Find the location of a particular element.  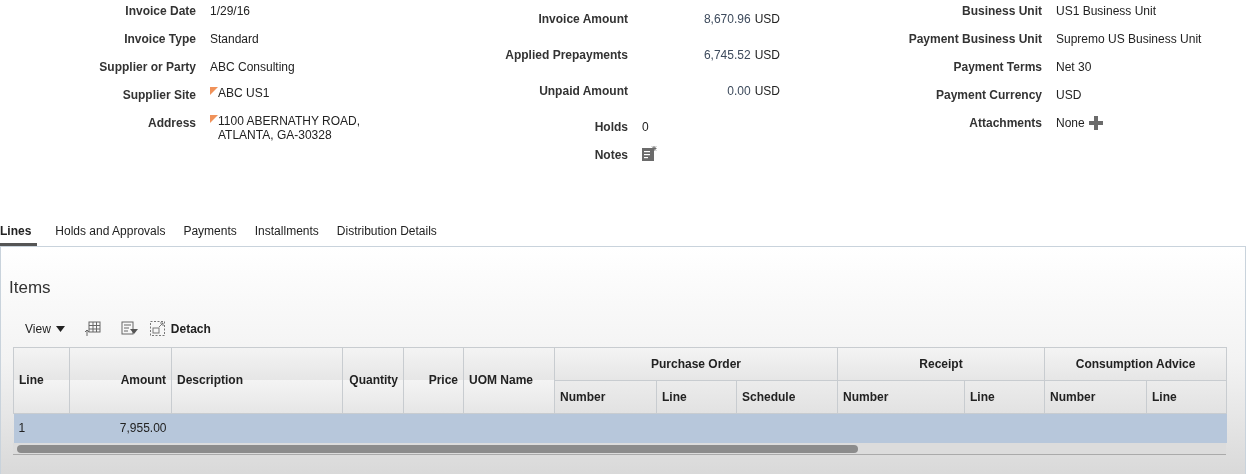

caret-icon is located at coordinates (60, 328).